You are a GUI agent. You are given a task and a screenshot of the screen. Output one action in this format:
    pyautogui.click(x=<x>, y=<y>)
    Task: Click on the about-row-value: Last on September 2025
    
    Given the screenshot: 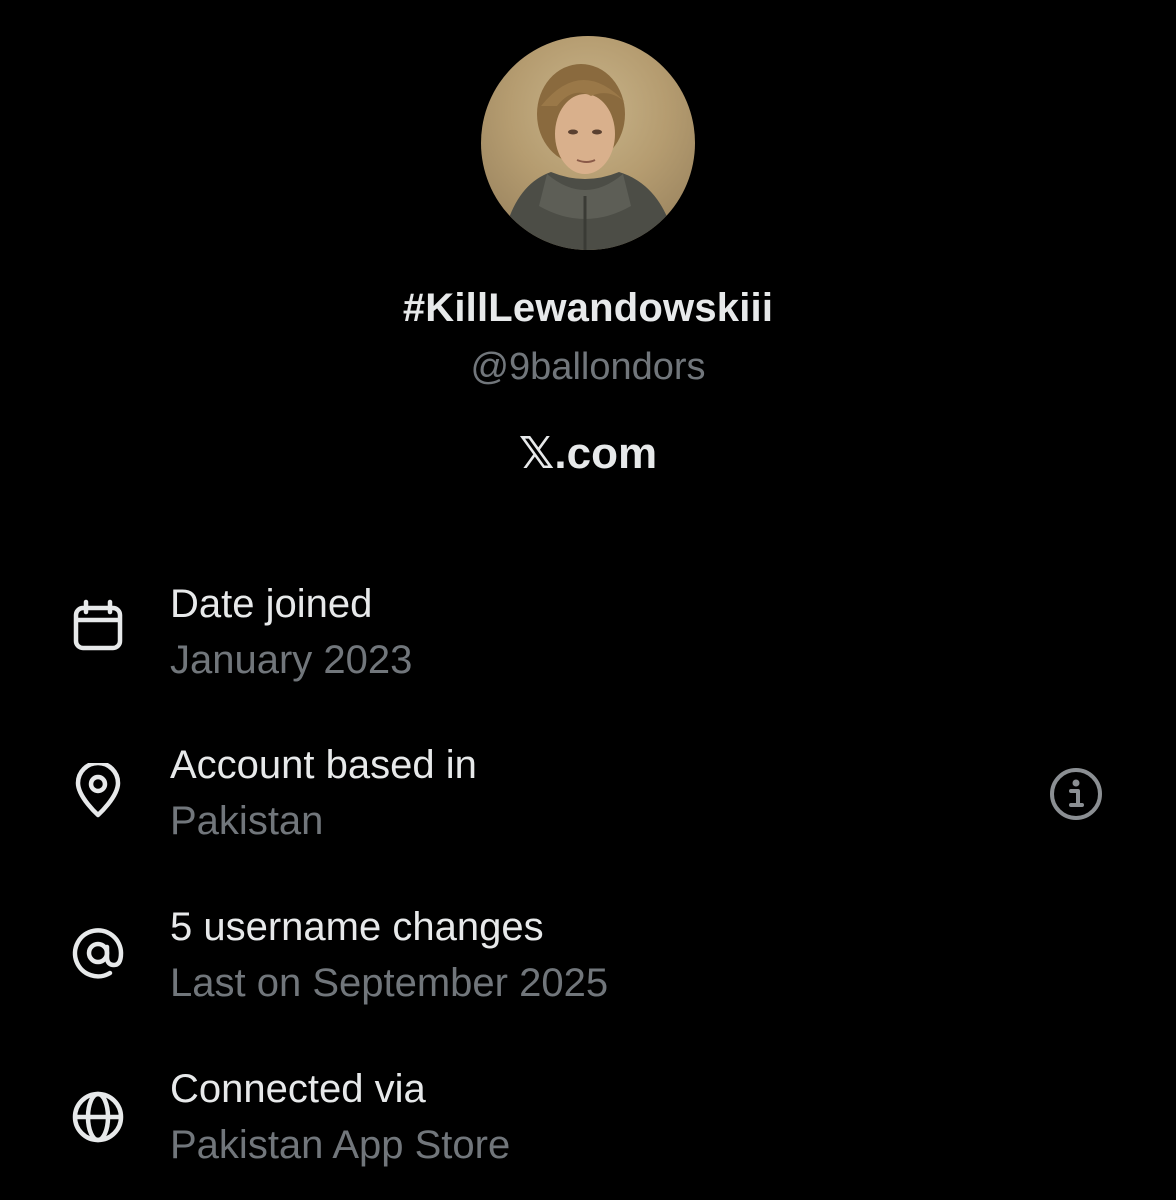 What is the action you would take?
    pyautogui.click(x=389, y=983)
    